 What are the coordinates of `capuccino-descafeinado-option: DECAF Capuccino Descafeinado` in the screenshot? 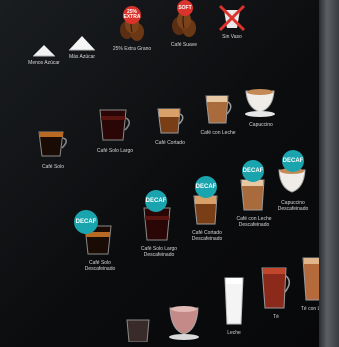 It's located at (293, 181).